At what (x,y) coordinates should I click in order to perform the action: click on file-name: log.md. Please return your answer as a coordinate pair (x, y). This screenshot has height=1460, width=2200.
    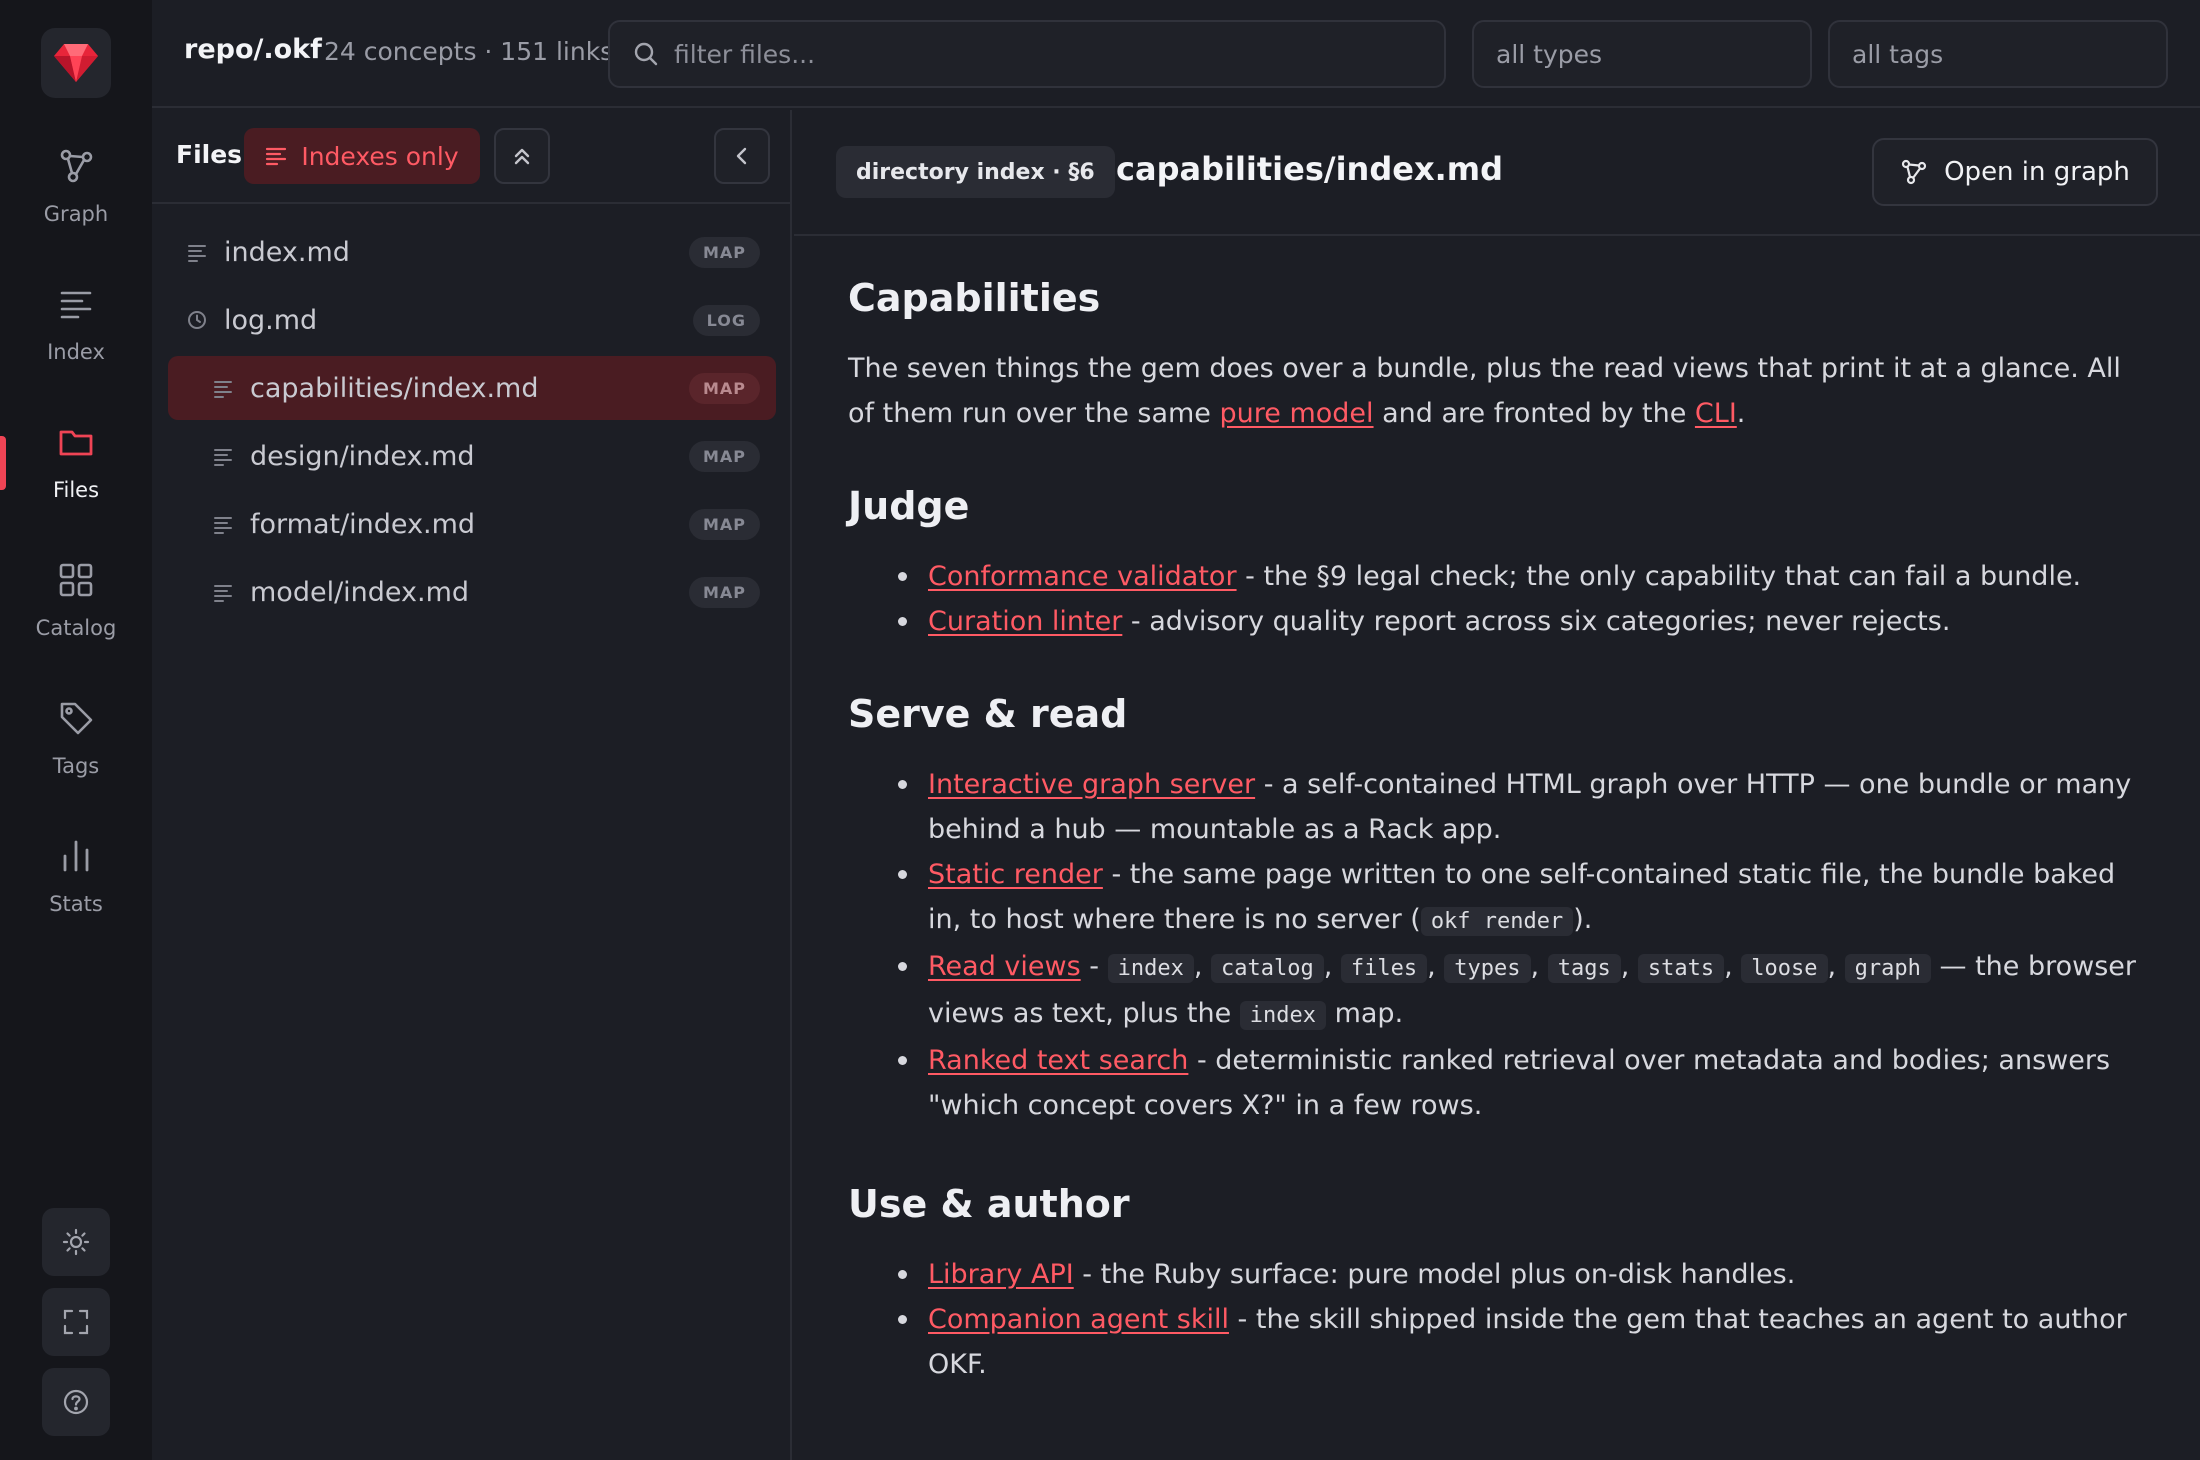
    Looking at the image, I should click on (271, 320).